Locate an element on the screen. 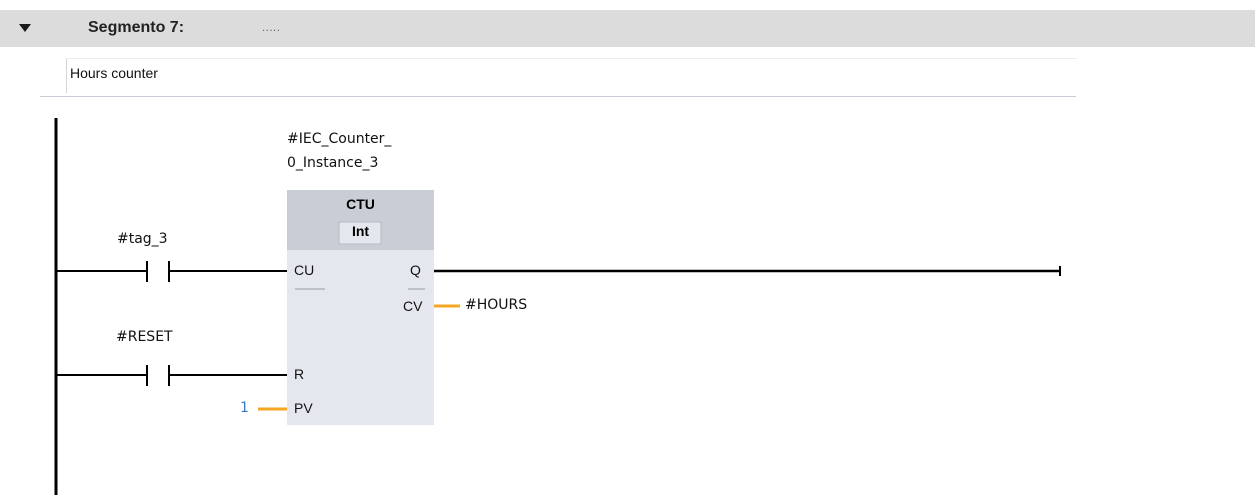 Image resolution: width=1255 pixels, height=495 pixels. pin-cu: CU is located at coordinates (304, 270).